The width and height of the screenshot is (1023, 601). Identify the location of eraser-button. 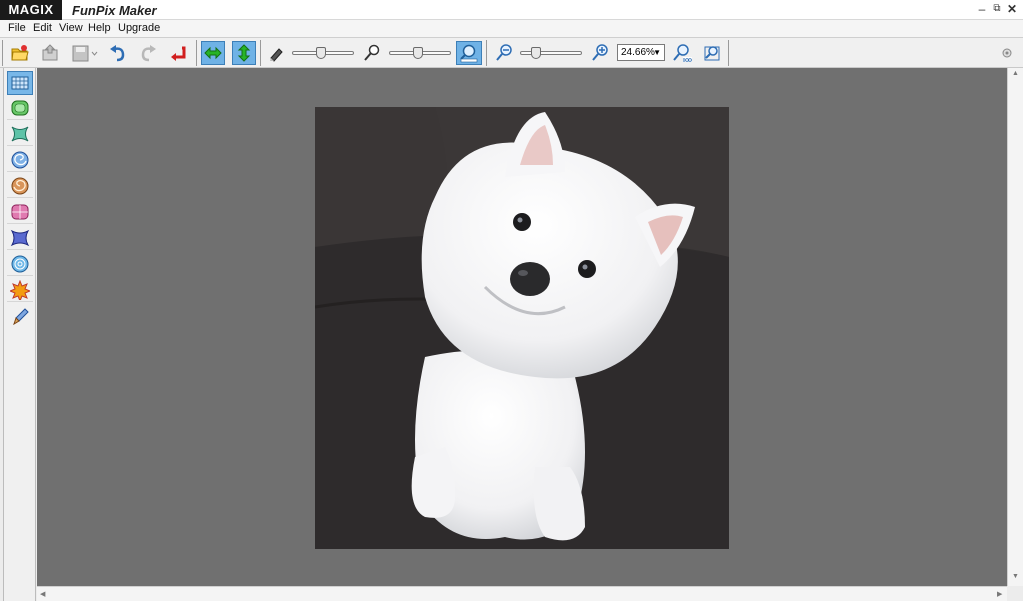
(276, 53).